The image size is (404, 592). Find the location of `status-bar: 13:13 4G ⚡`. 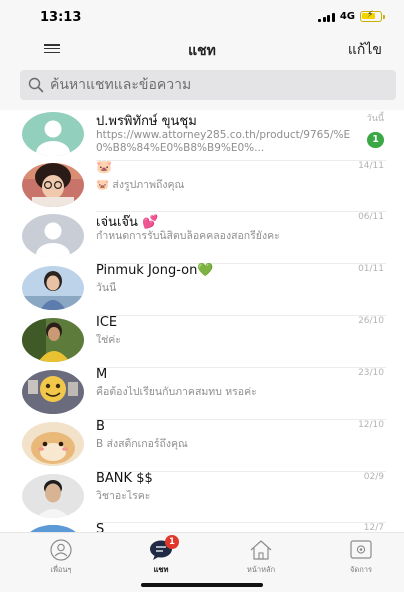

status-bar: 13:13 4G ⚡ is located at coordinates (202, 18).